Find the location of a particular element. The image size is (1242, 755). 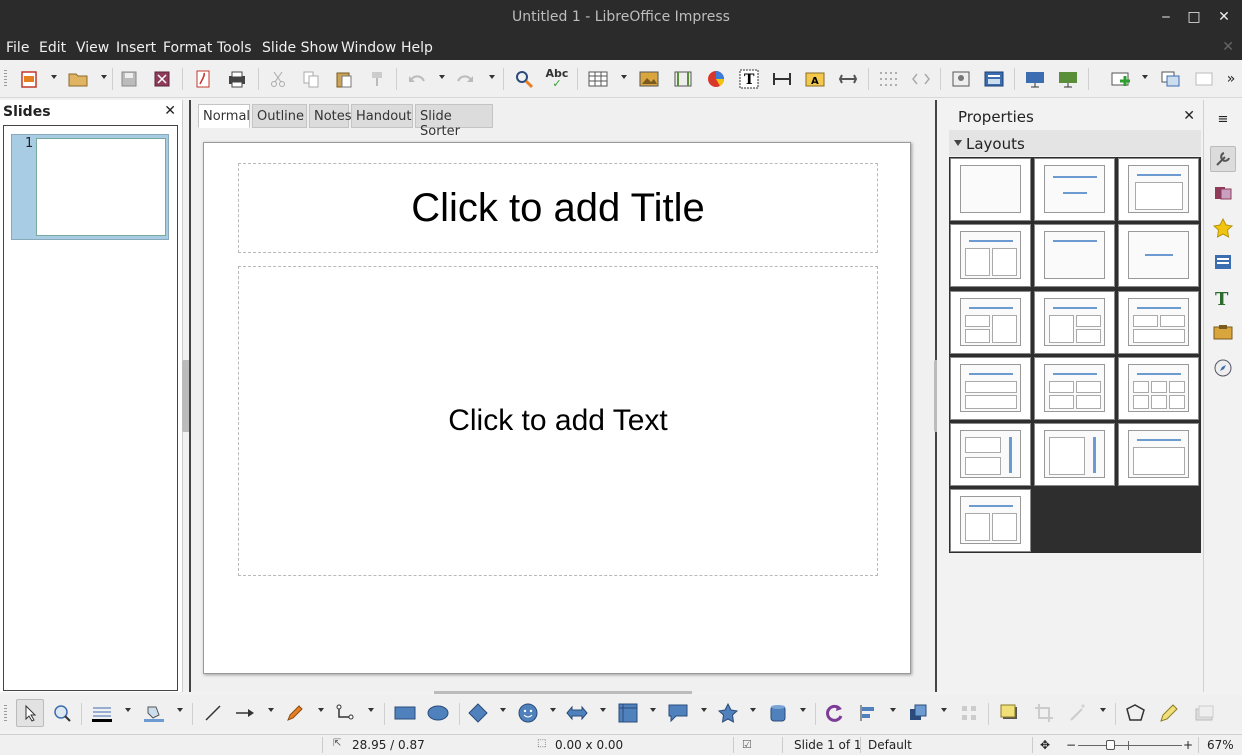

image-icon is located at coordinates (649, 79).